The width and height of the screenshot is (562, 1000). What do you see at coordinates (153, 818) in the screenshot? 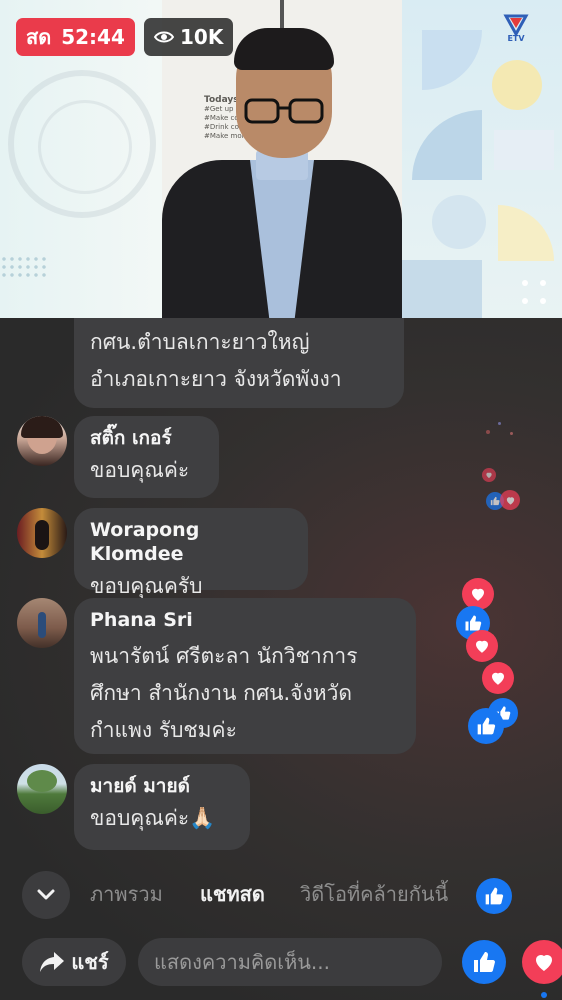
I see `comment-message: ขอบคุณค่ะ🙏🏻` at bounding box center [153, 818].